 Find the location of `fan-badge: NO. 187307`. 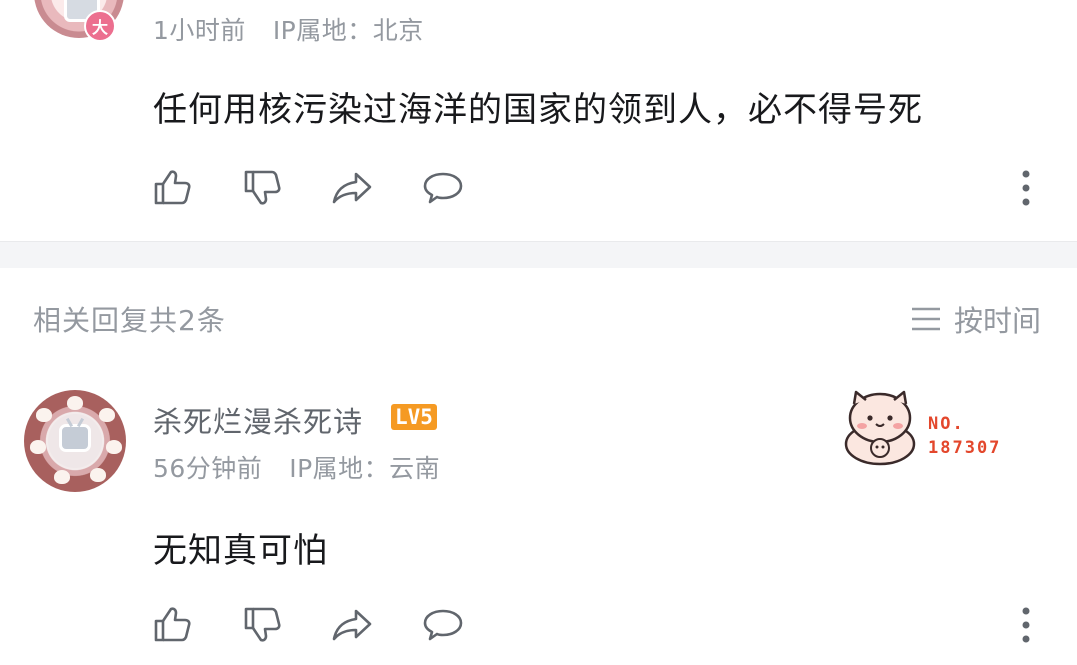

fan-badge: NO. 187307 is located at coordinates (927, 426).